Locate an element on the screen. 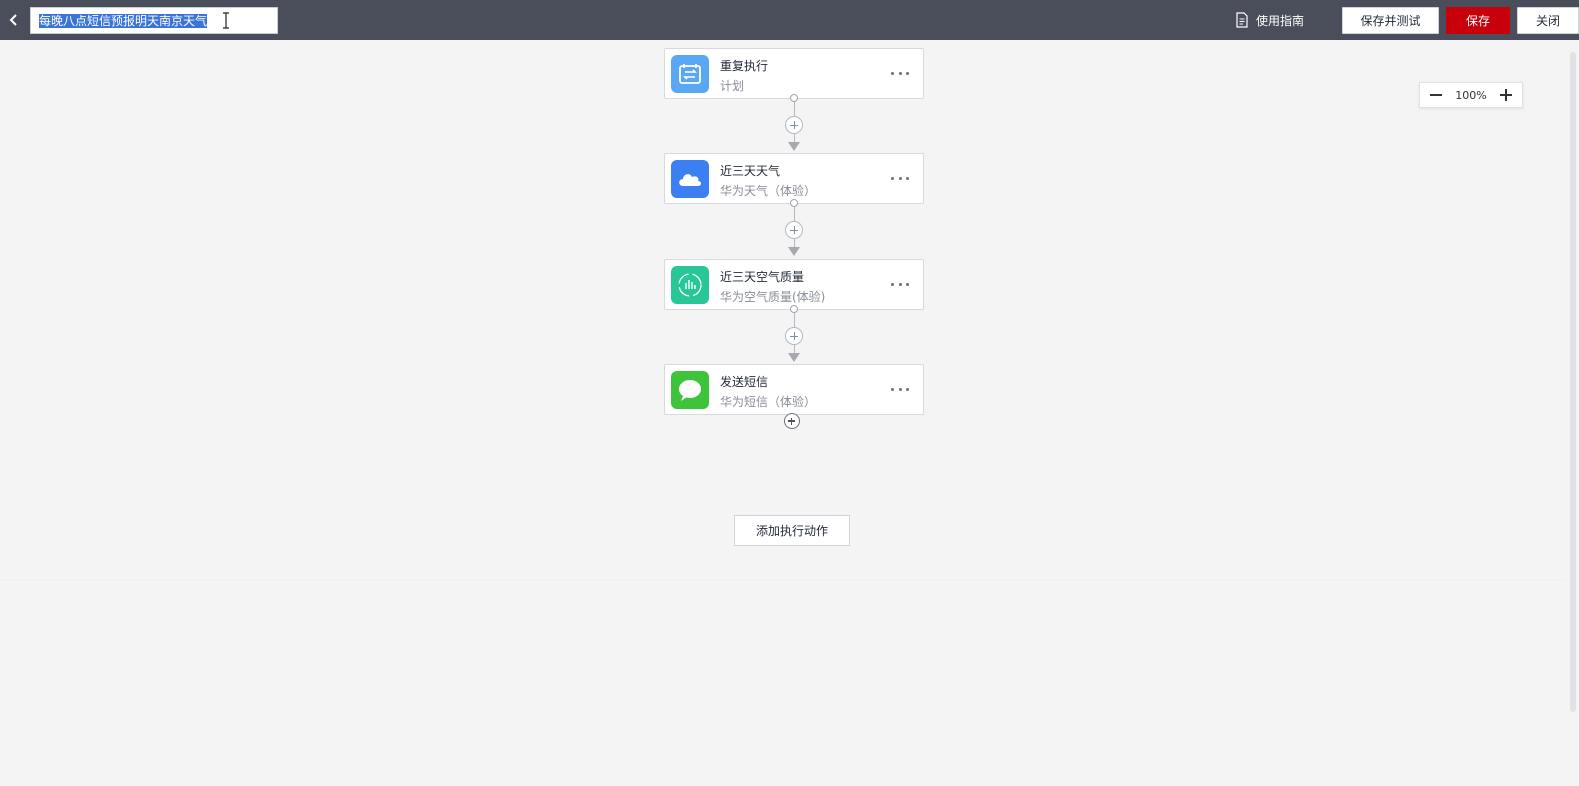 The height and width of the screenshot is (786, 1579). top-bar: 每晚八点短信预报明天南京天气 使用指南 保存并测试 保存 关闭 is located at coordinates (789, 20).